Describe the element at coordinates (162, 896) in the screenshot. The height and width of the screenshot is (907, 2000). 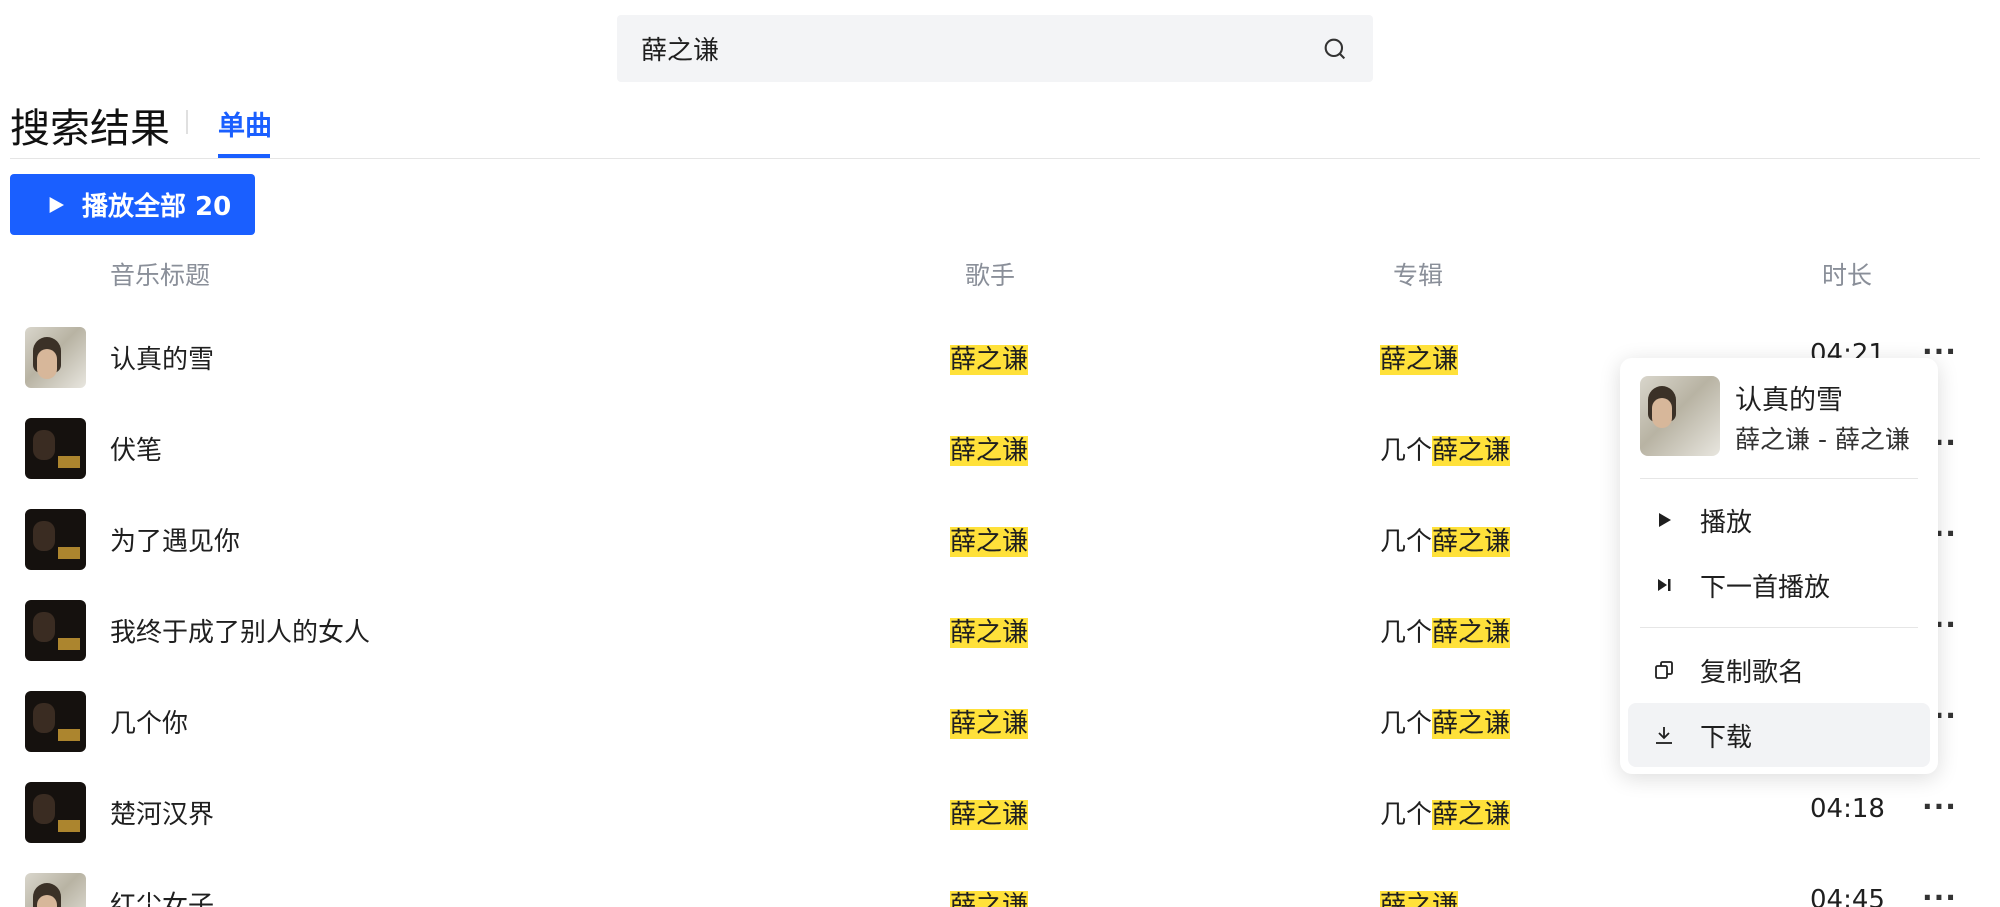
I see `song-title: 红尘女子` at that location.